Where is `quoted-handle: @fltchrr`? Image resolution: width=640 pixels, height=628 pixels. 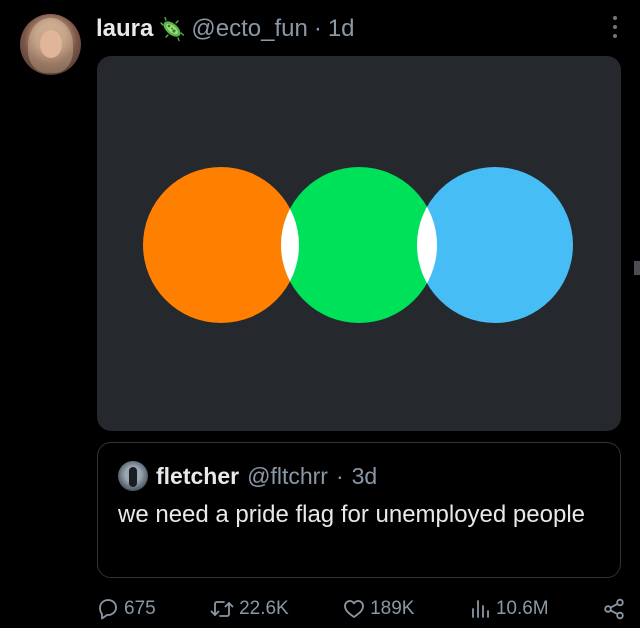 quoted-handle: @fltchrr is located at coordinates (287, 475).